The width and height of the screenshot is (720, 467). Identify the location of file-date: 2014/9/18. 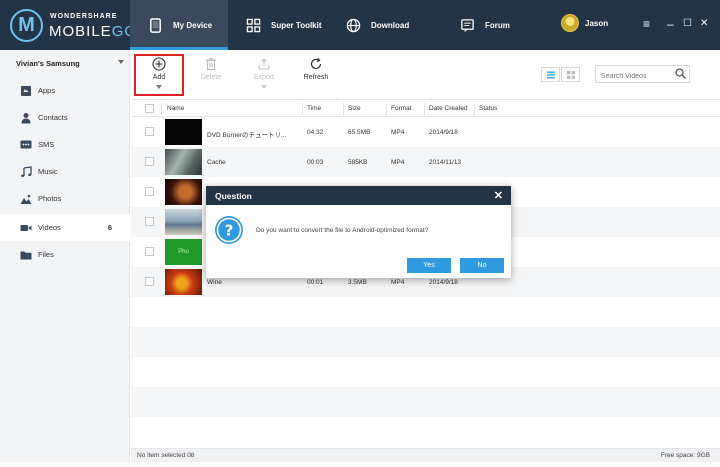
(443, 132).